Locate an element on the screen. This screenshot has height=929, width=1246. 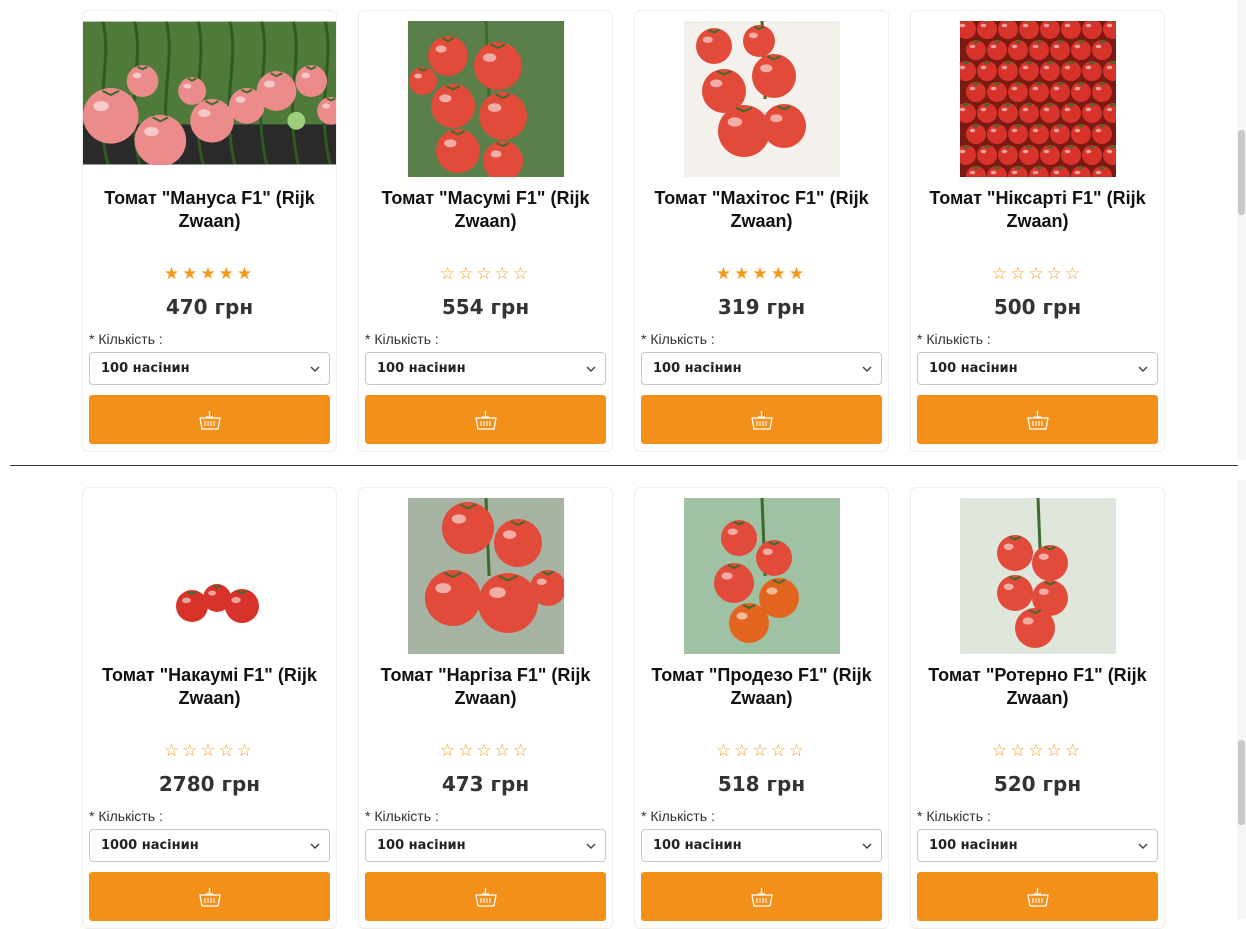
product-price: 554 грн is located at coordinates (485, 307).